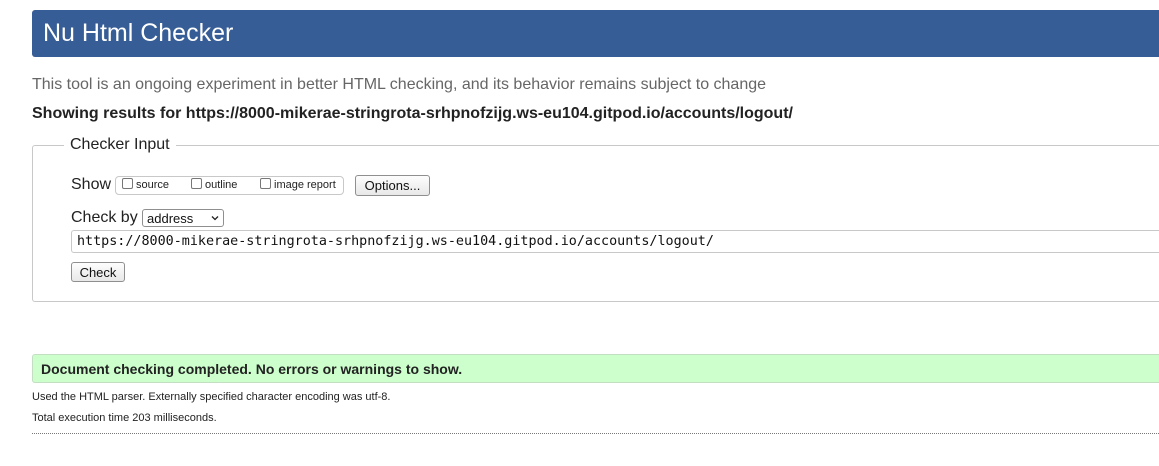 This screenshot has height=466, width=1159. Describe the element at coordinates (98, 272) in the screenshot. I see `check-button: Check` at that location.